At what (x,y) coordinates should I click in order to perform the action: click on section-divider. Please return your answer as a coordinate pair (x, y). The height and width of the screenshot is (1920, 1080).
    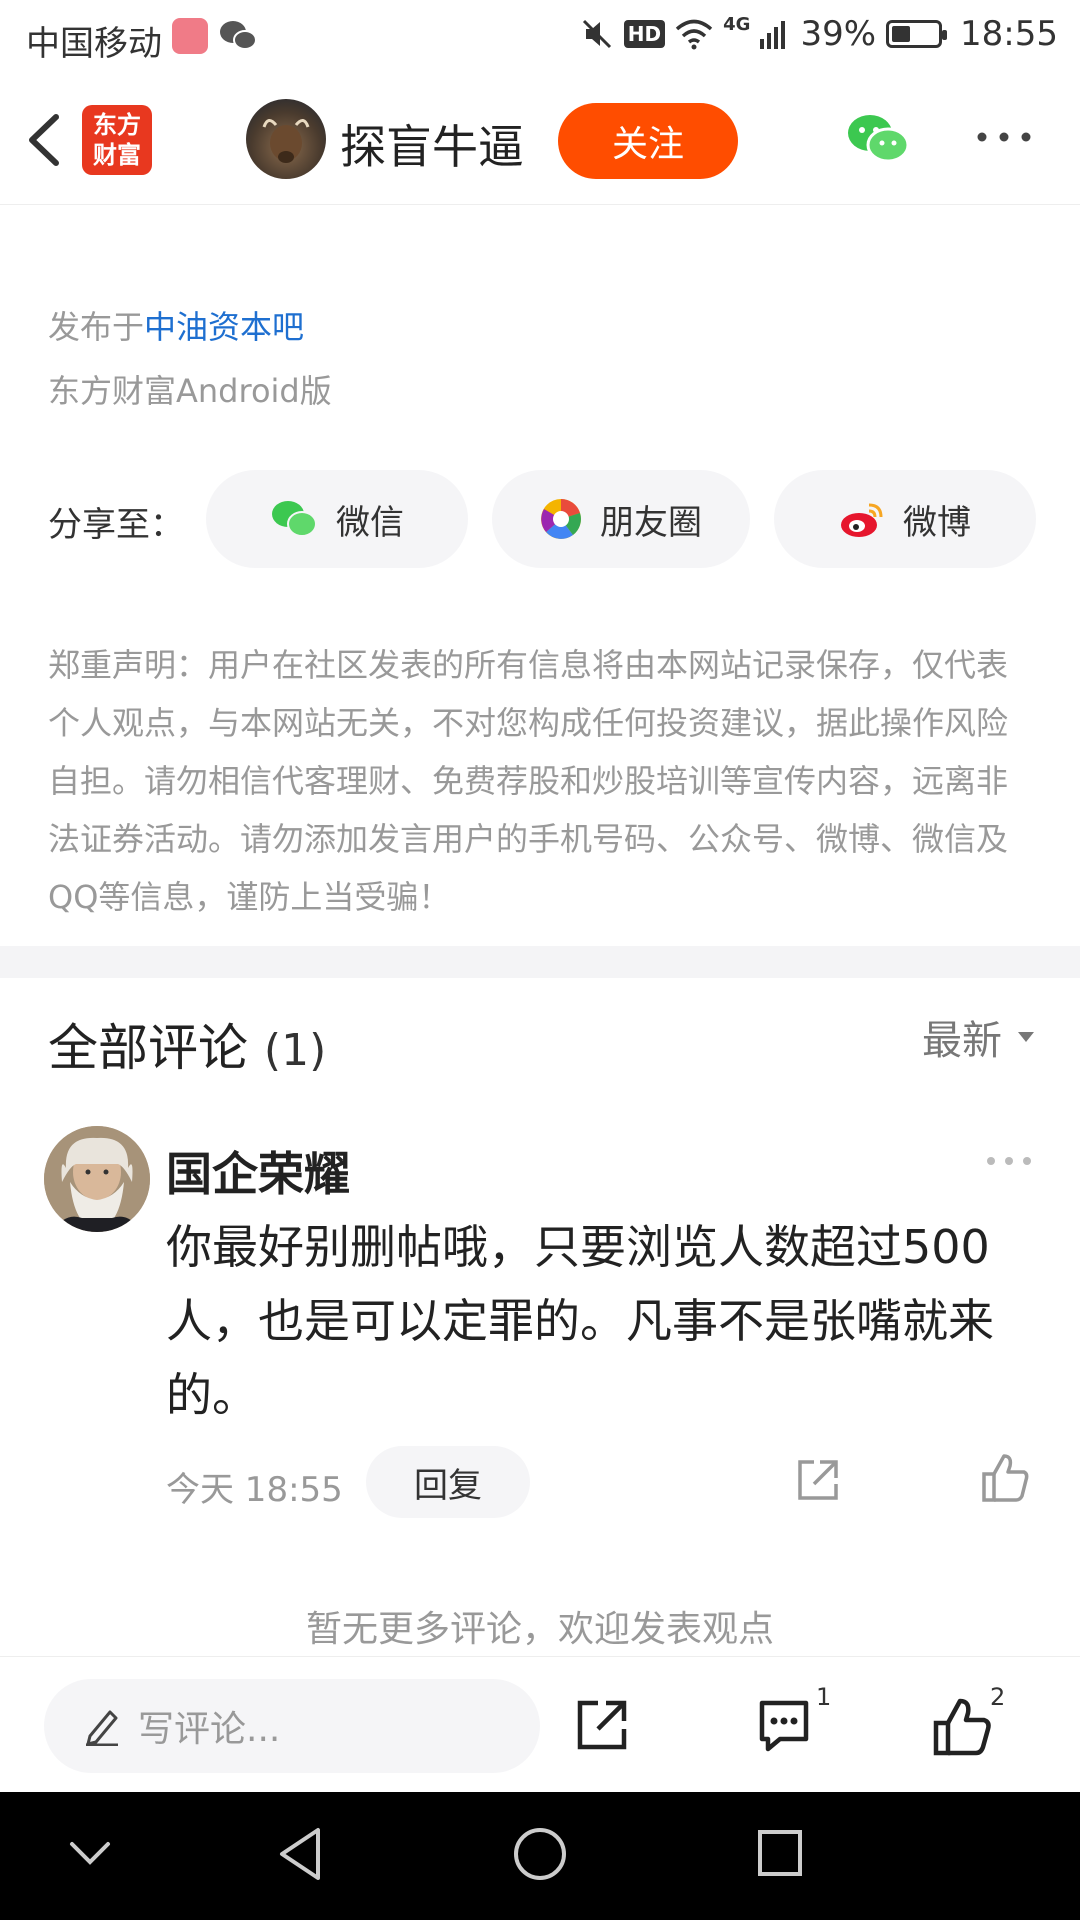
    Looking at the image, I should click on (540, 962).